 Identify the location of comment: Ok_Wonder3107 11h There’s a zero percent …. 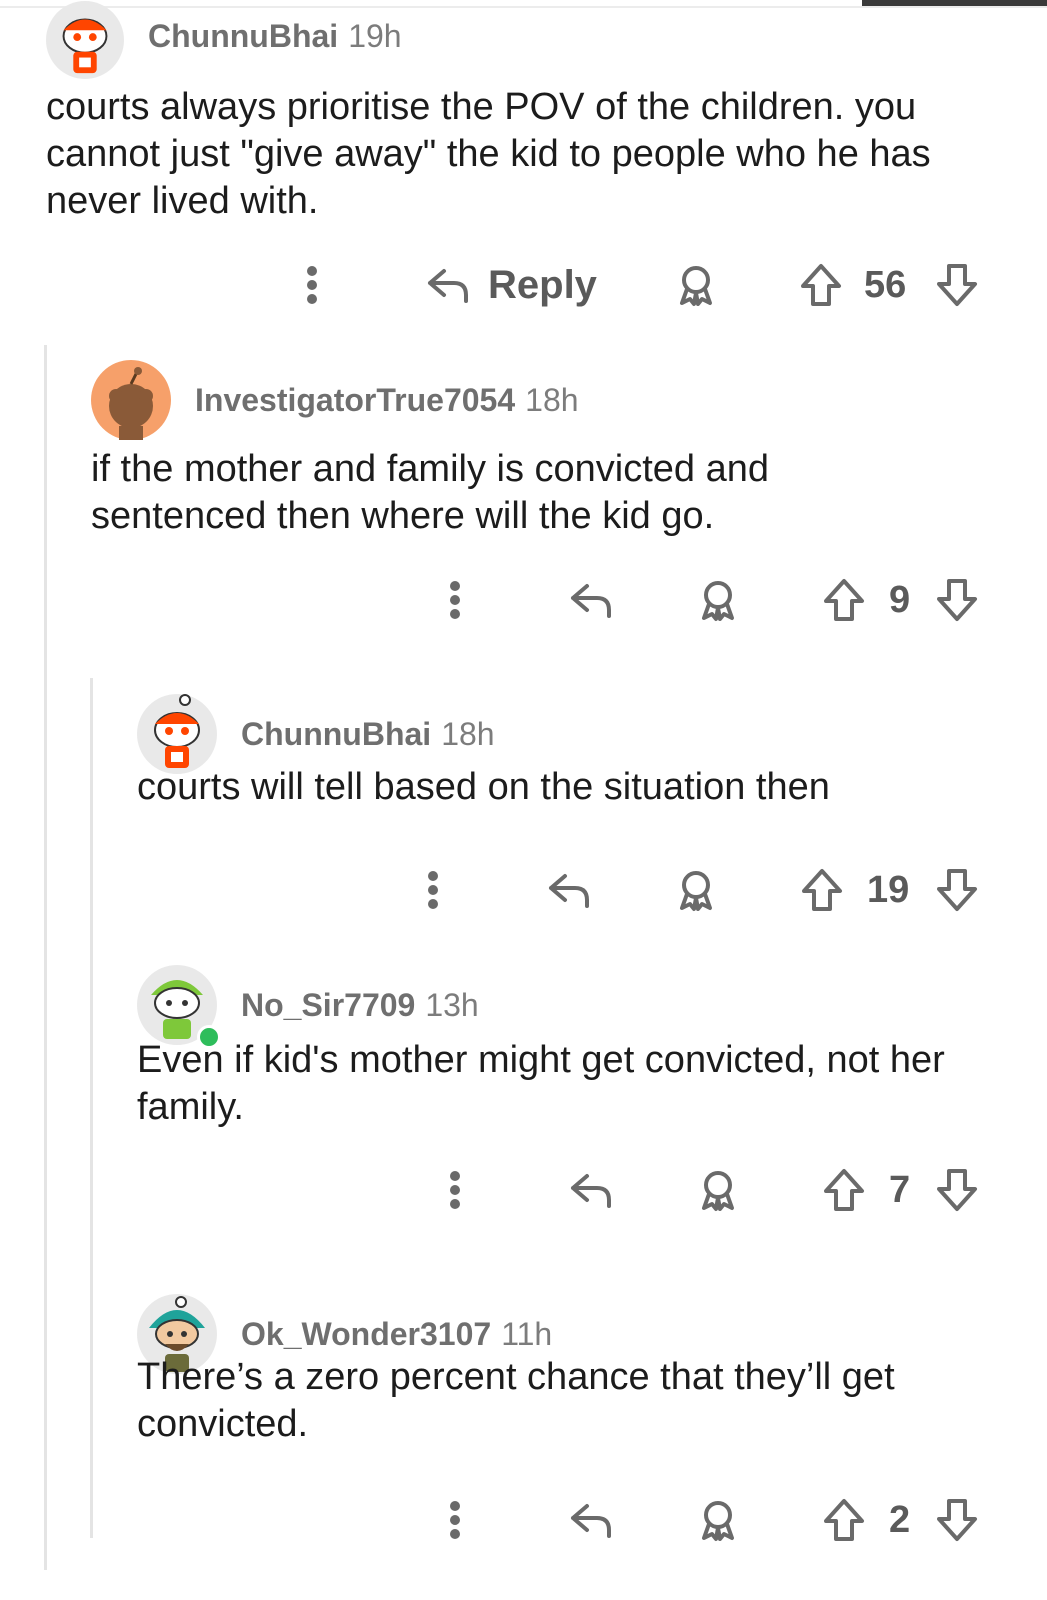
(587, 1429).